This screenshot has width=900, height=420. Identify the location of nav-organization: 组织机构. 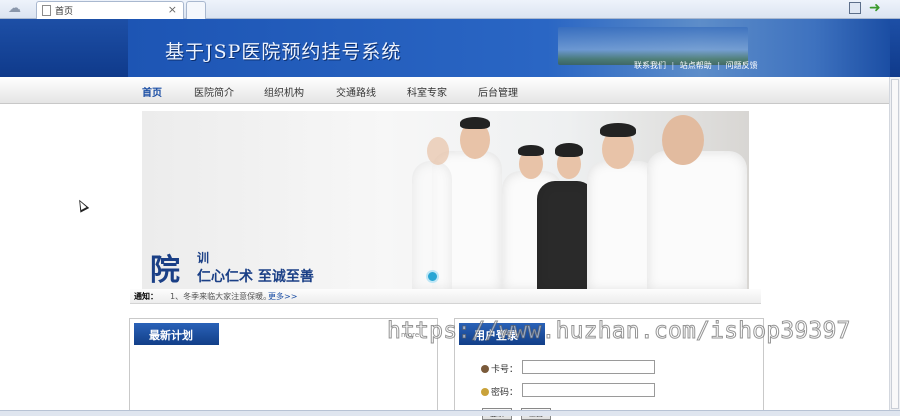
(284, 91).